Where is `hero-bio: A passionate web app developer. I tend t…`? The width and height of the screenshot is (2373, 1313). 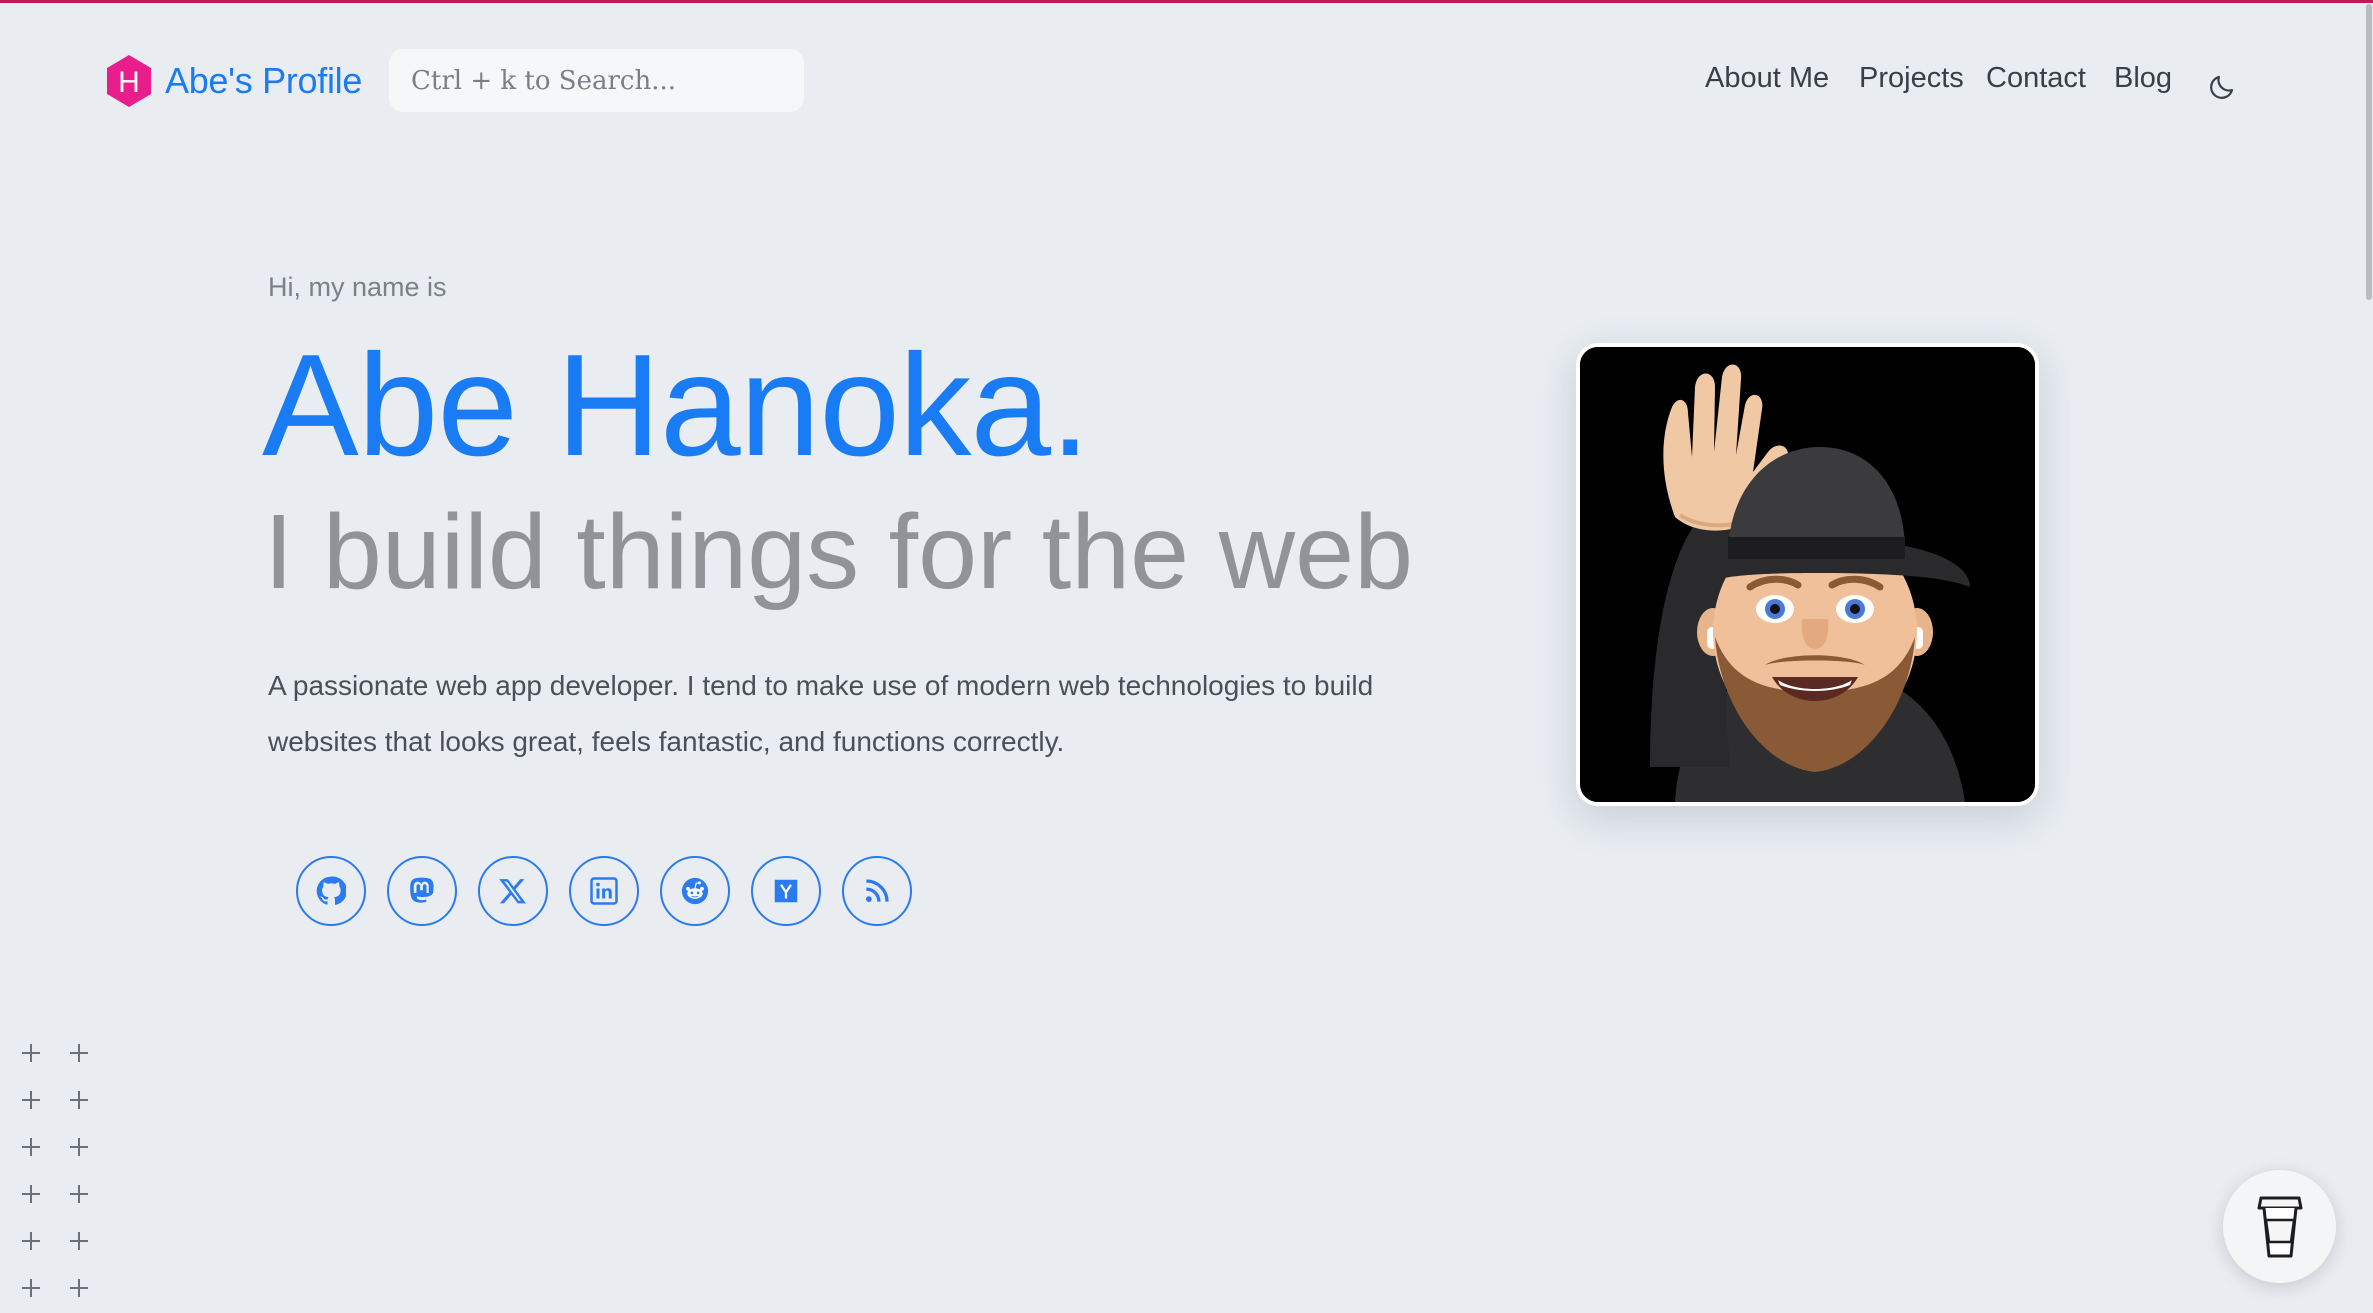
hero-bio: A passionate web app developer. I tend t… is located at coordinates (821, 713).